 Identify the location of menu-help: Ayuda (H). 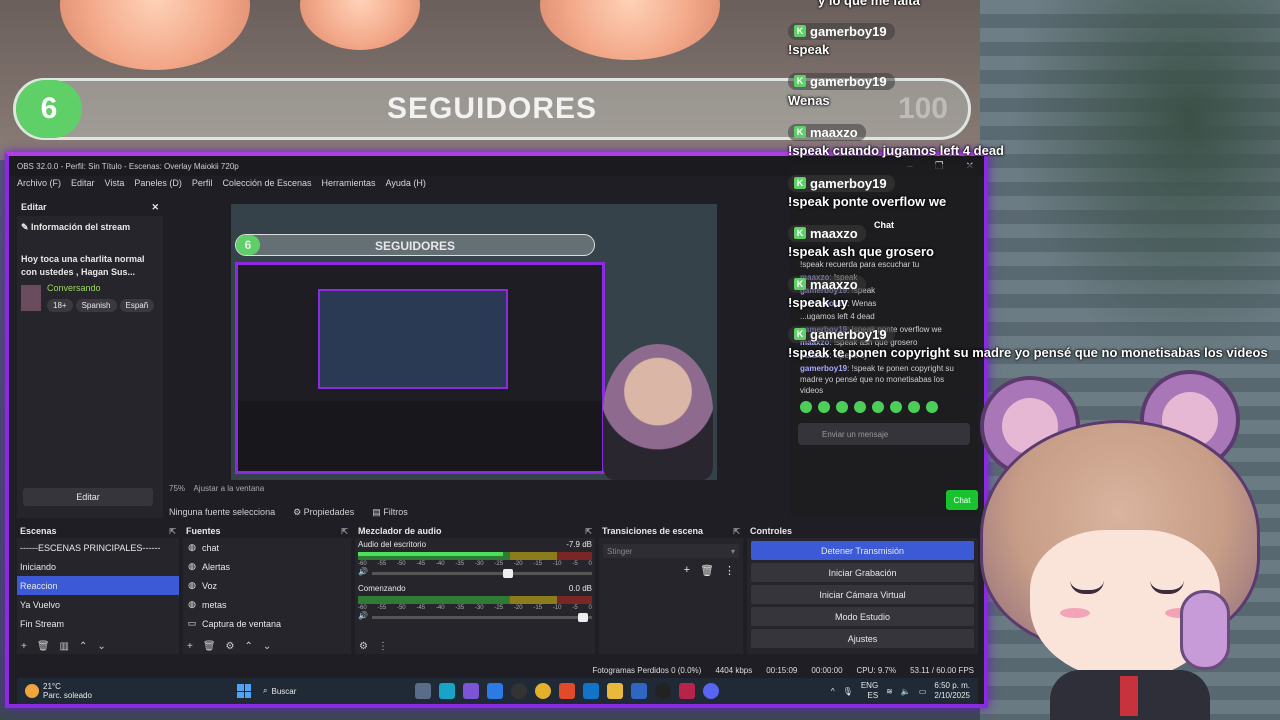
(406, 183).